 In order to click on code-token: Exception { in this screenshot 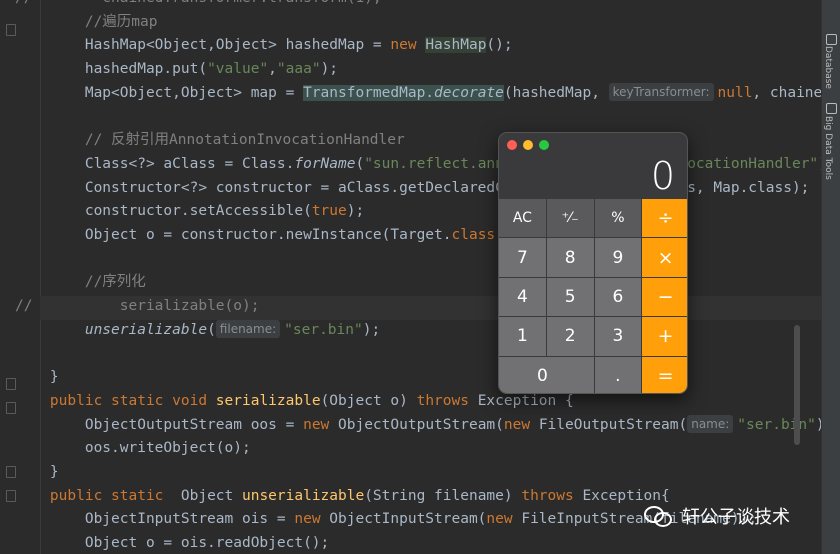, I will do `click(525, 400)`.